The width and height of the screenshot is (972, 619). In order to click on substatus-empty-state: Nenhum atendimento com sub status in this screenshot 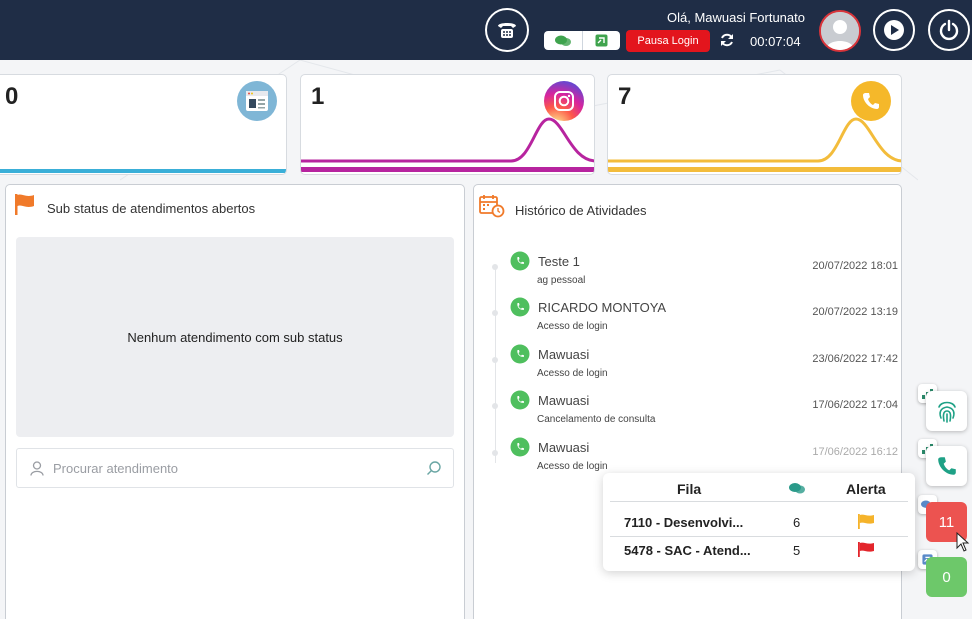, I will do `click(235, 337)`.